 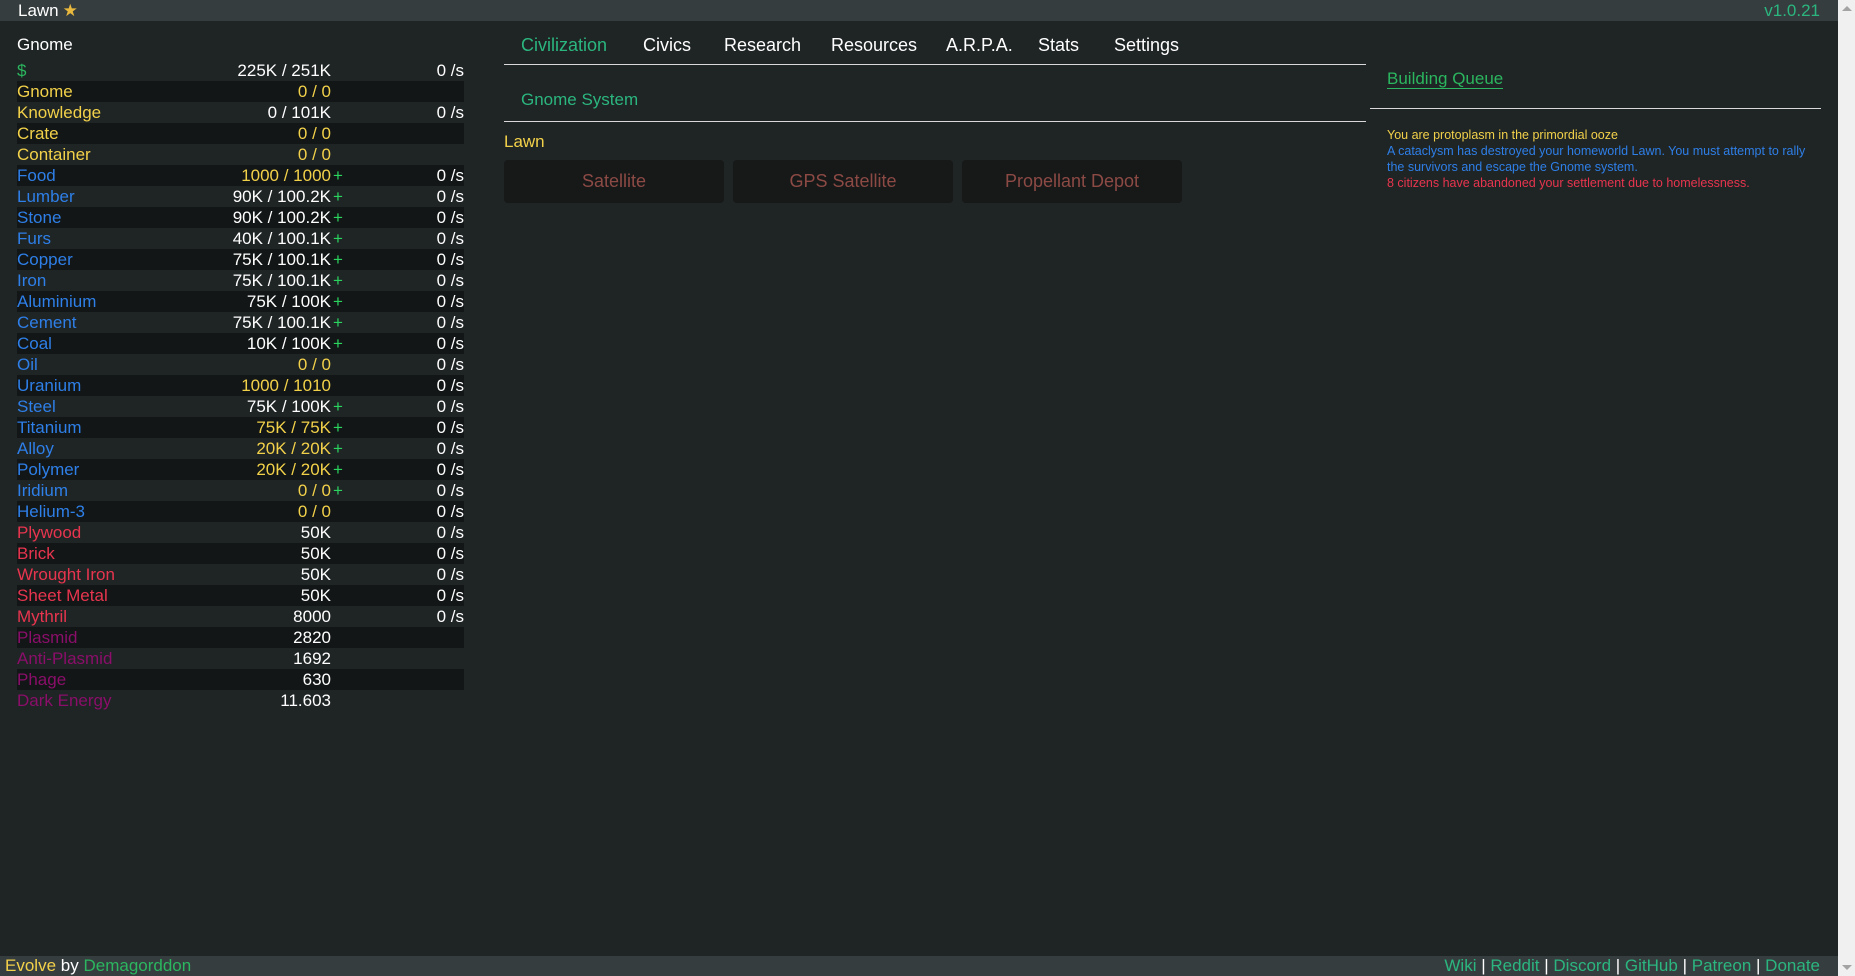 What do you see at coordinates (240, 343) in the screenshot?
I see `resource-row: Coal 10K / 100K +0 /s` at bounding box center [240, 343].